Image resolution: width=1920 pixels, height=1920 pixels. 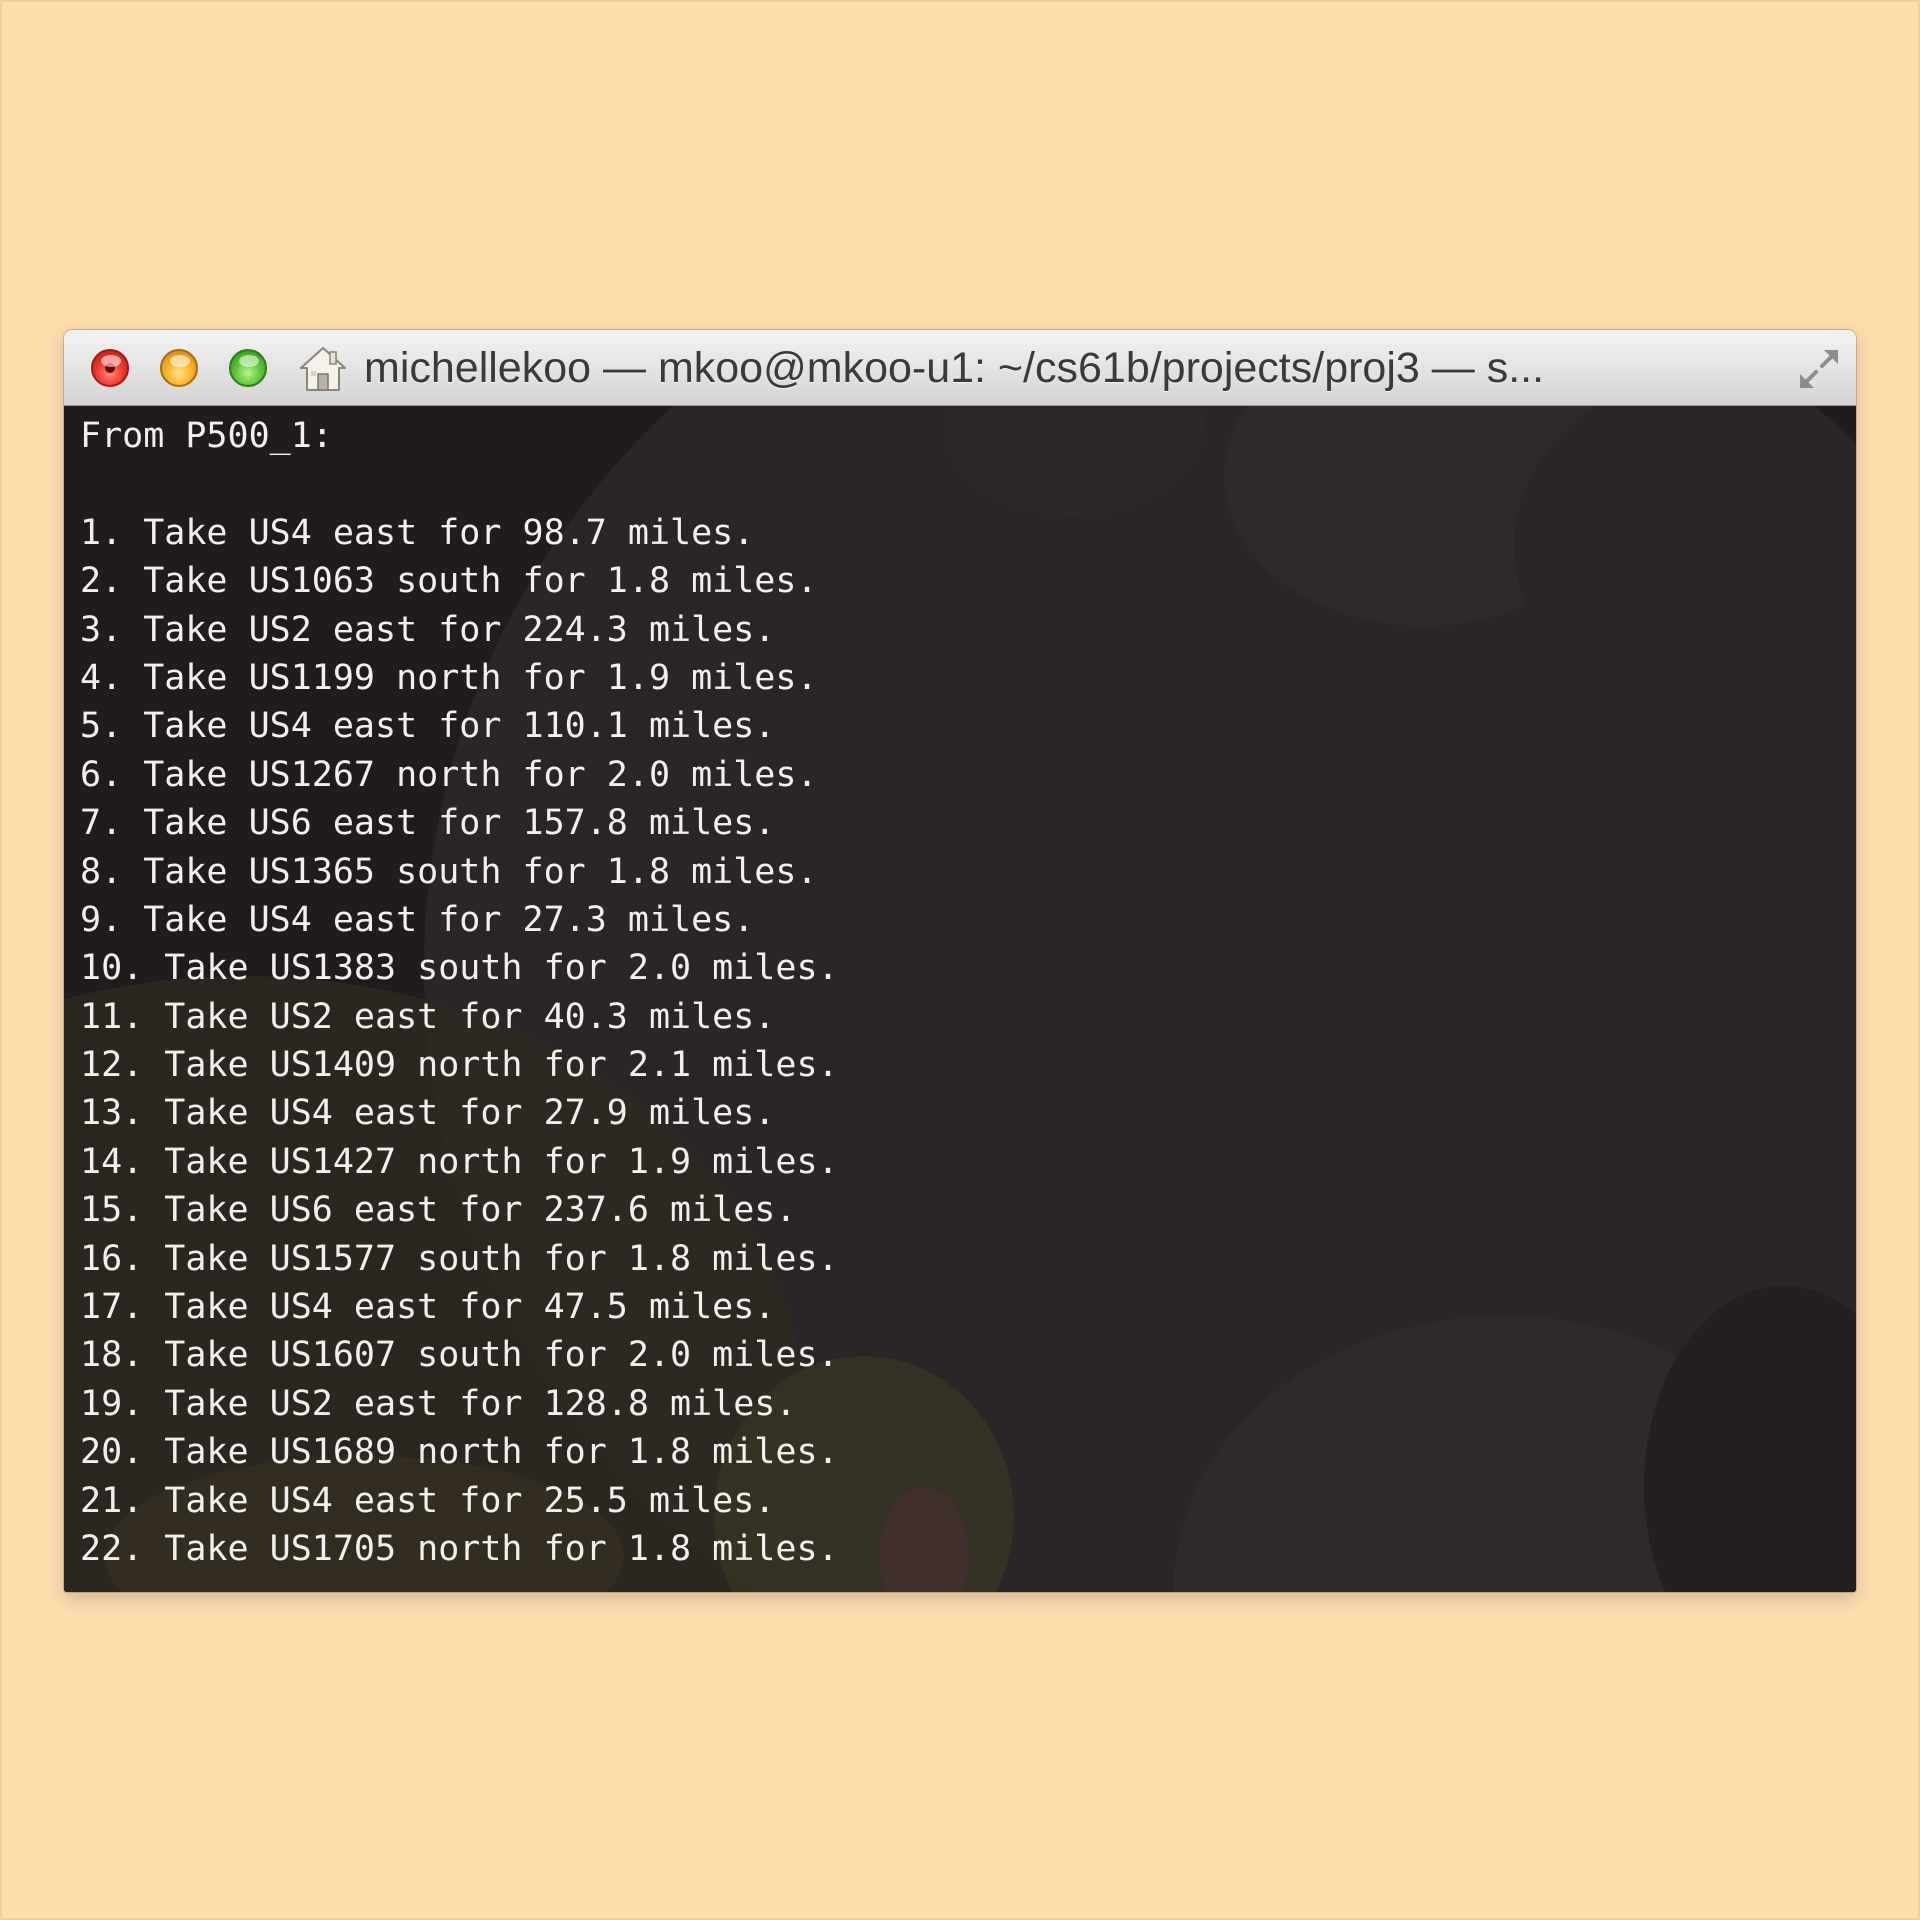 What do you see at coordinates (459, 1355) in the screenshot?
I see `terminal-line: 18. Take US1607 south for 2.0 miles.` at bounding box center [459, 1355].